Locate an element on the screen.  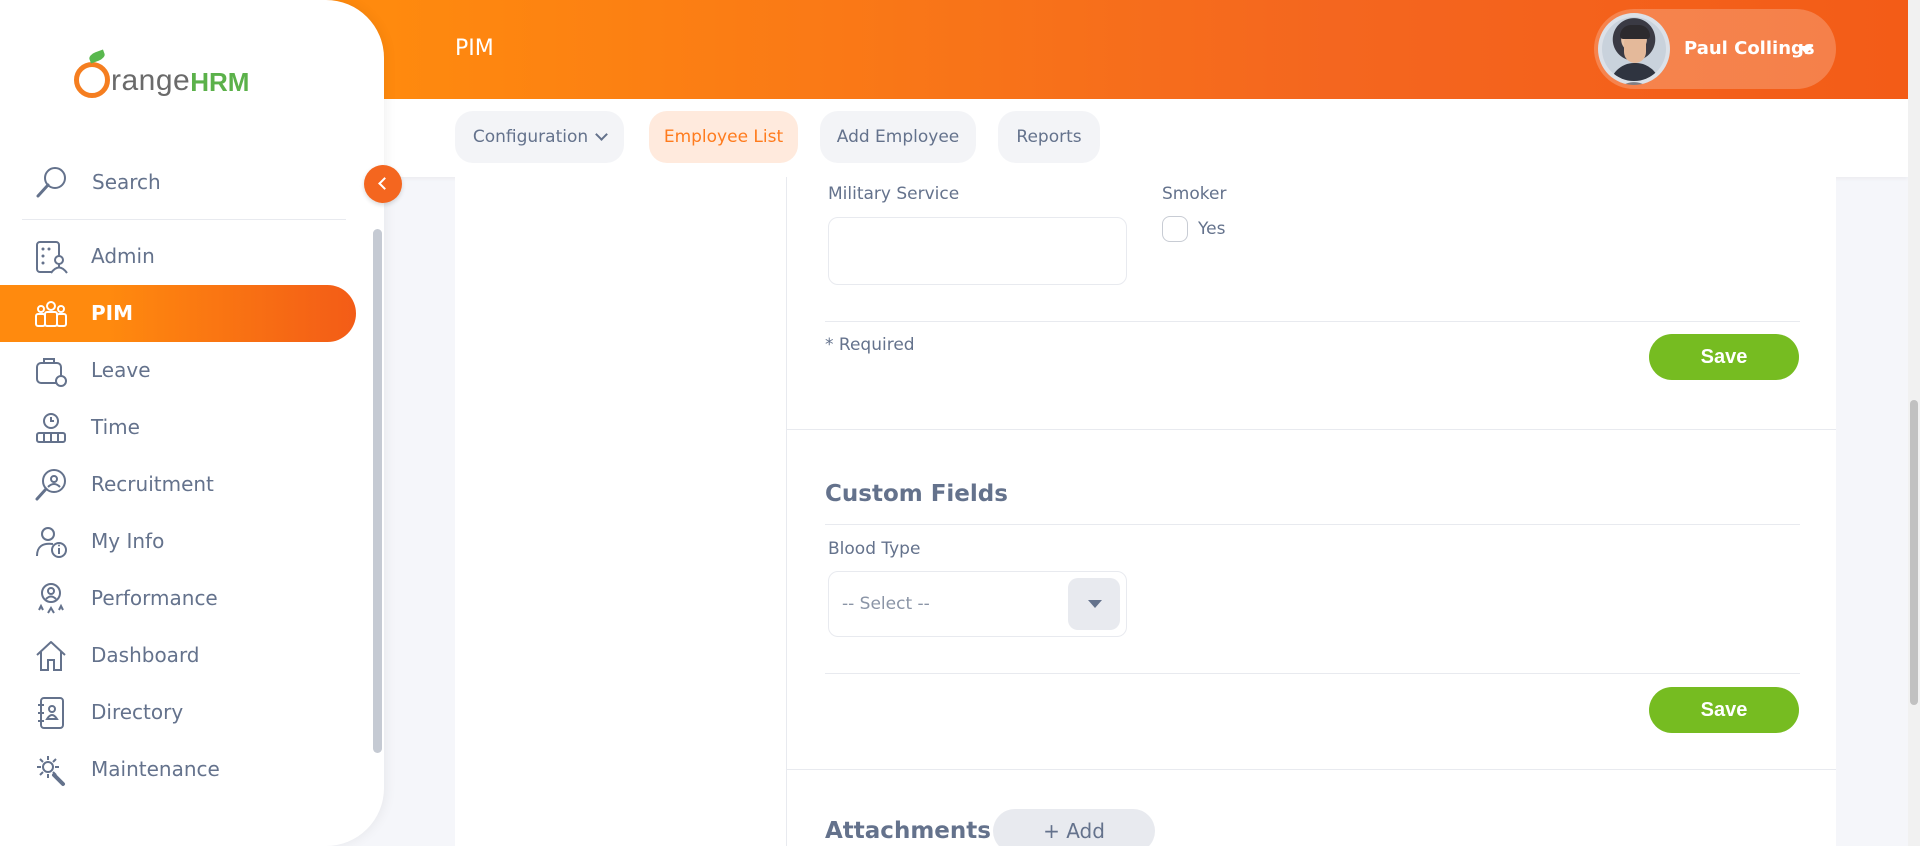
blood-type-label: Blood Type is located at coordinates (874, 549).